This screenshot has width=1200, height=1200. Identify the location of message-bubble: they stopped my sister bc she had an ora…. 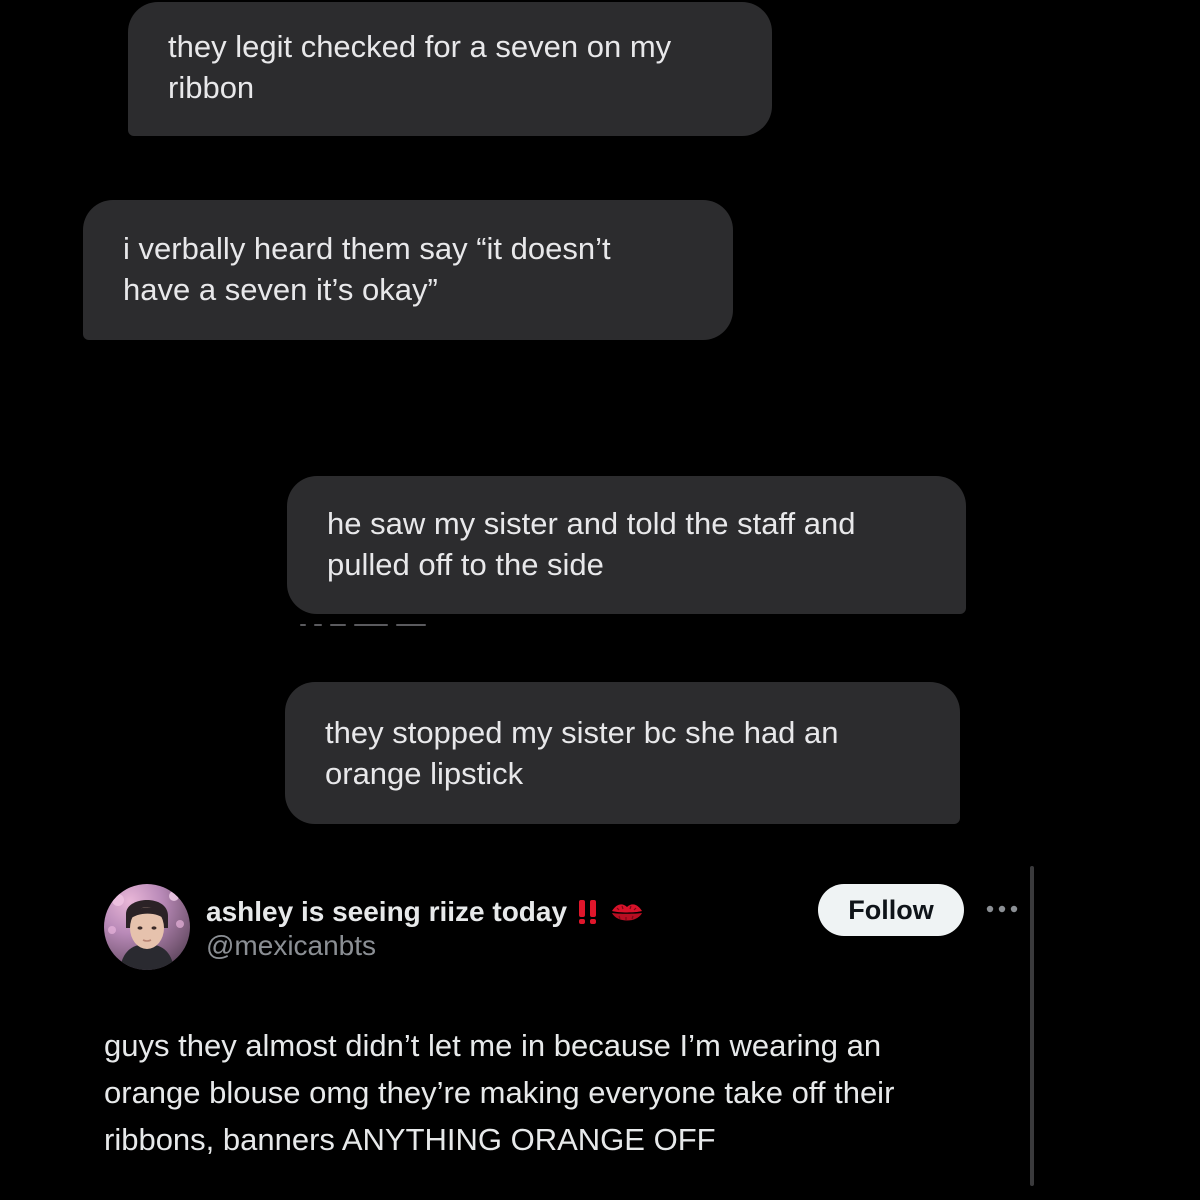
(622, 753).